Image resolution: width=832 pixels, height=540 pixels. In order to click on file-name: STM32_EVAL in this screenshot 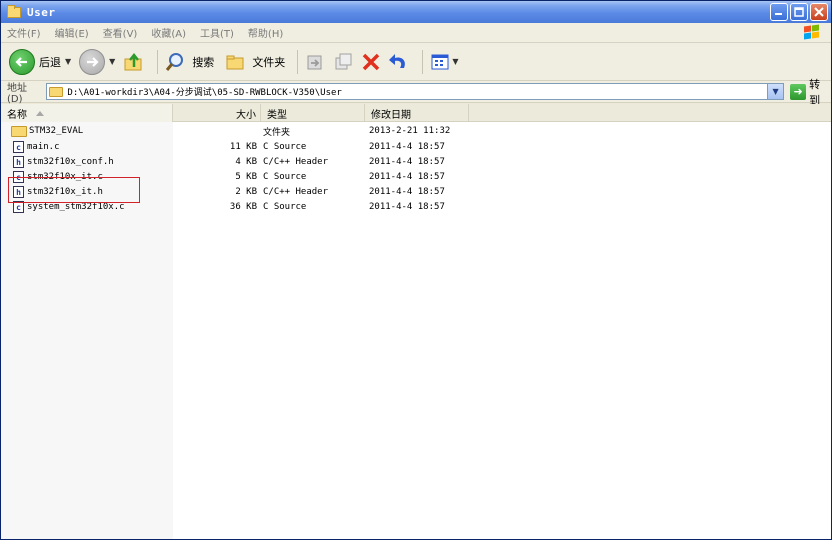, I will do `click(56, 131)`.